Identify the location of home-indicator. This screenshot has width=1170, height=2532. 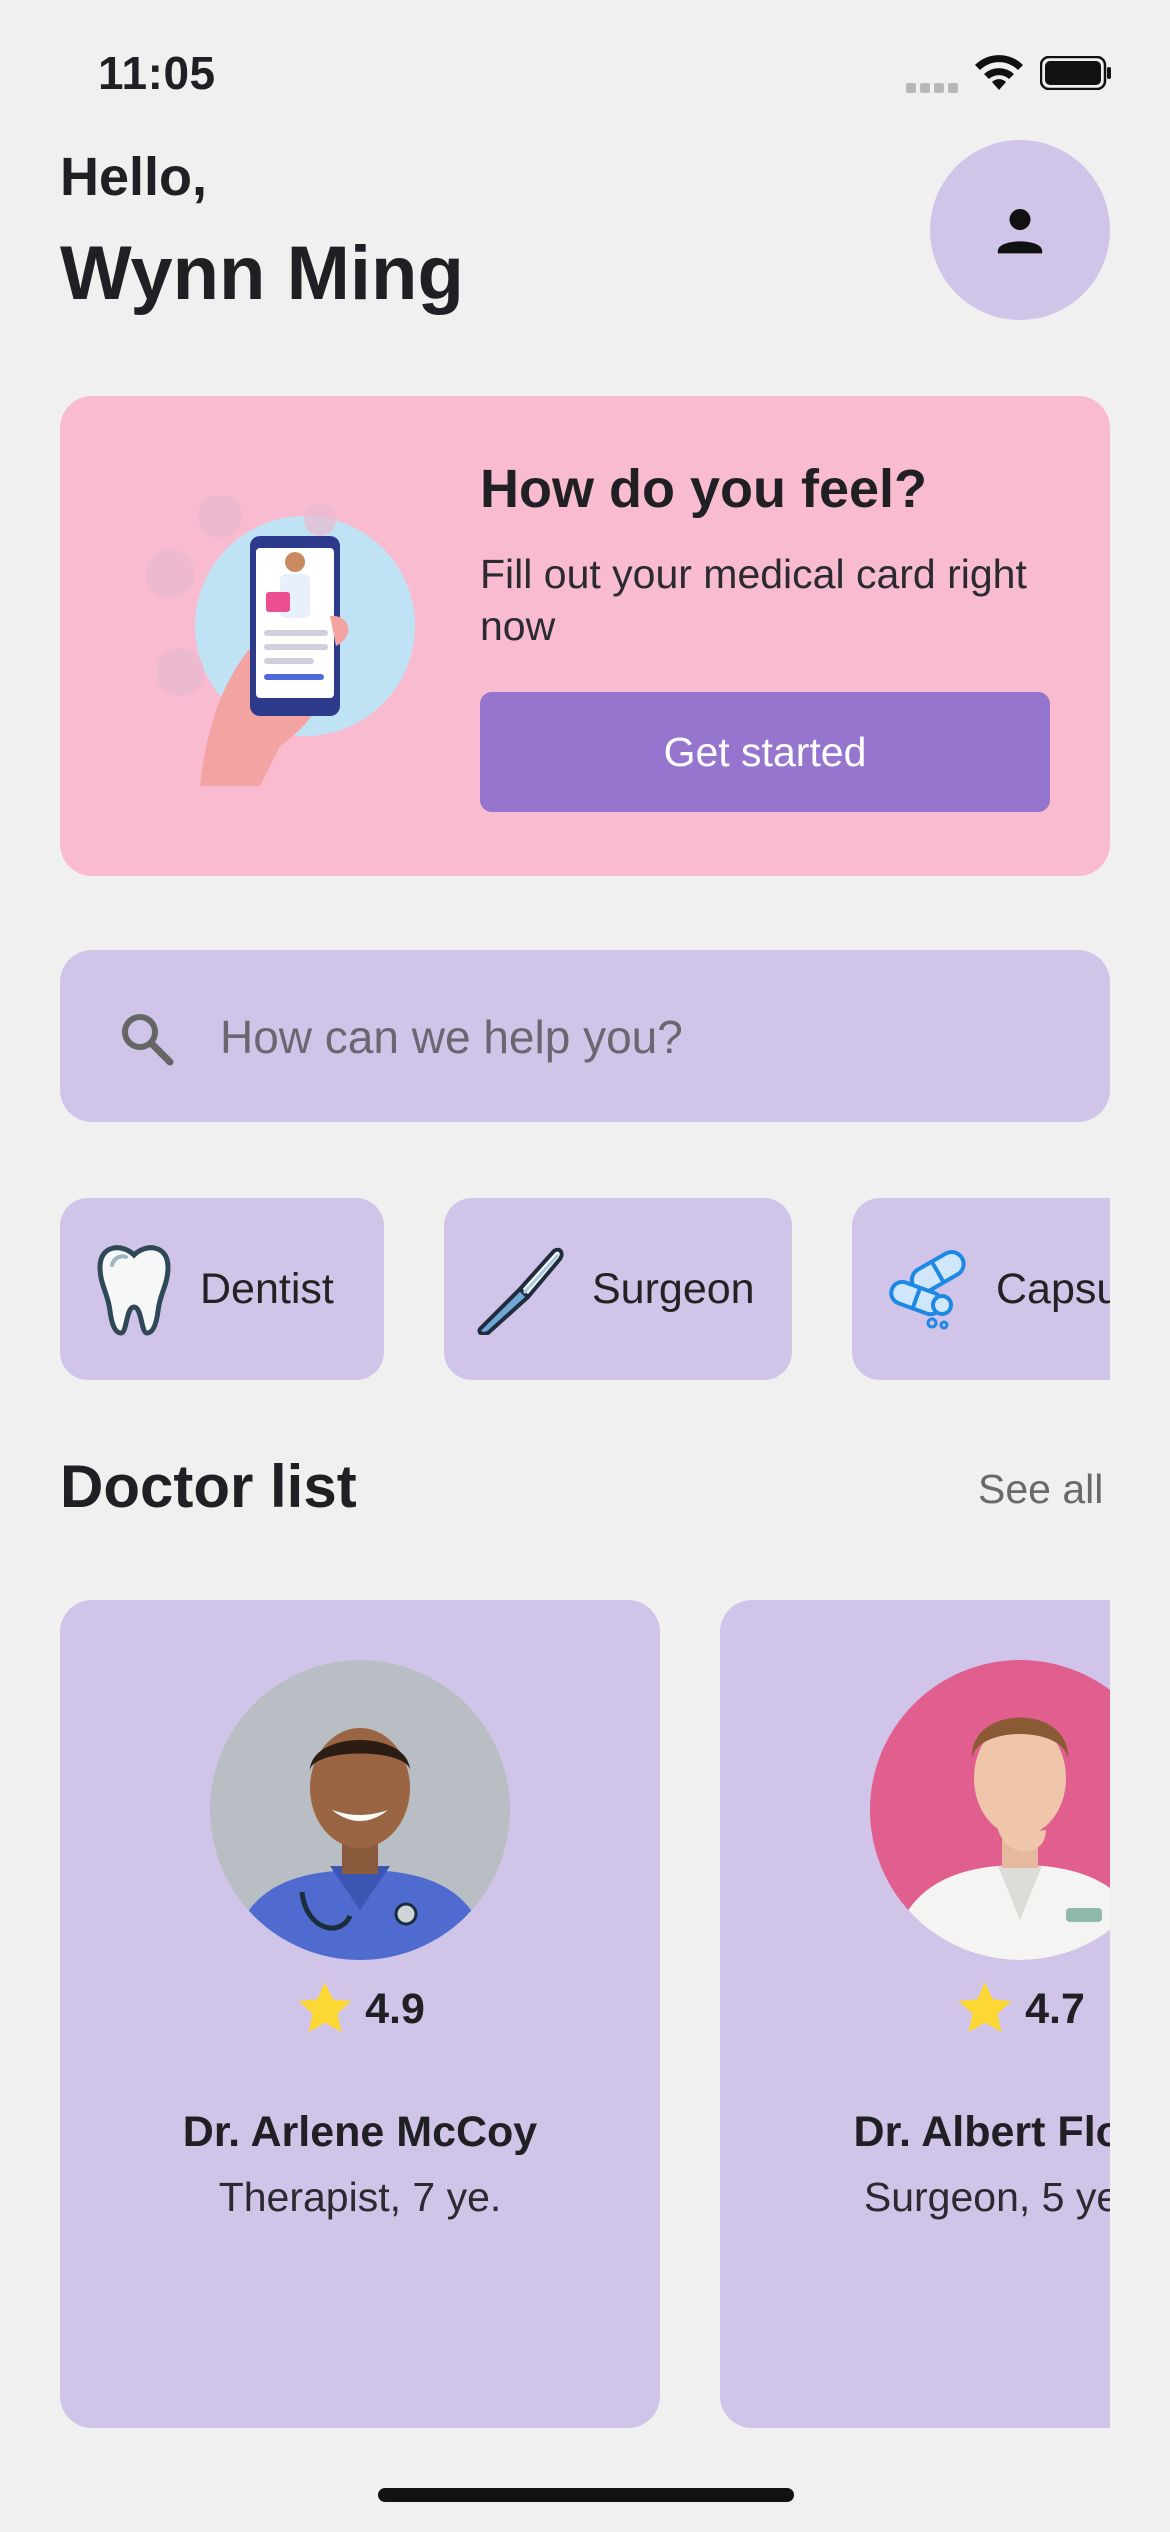
(586, 2495).